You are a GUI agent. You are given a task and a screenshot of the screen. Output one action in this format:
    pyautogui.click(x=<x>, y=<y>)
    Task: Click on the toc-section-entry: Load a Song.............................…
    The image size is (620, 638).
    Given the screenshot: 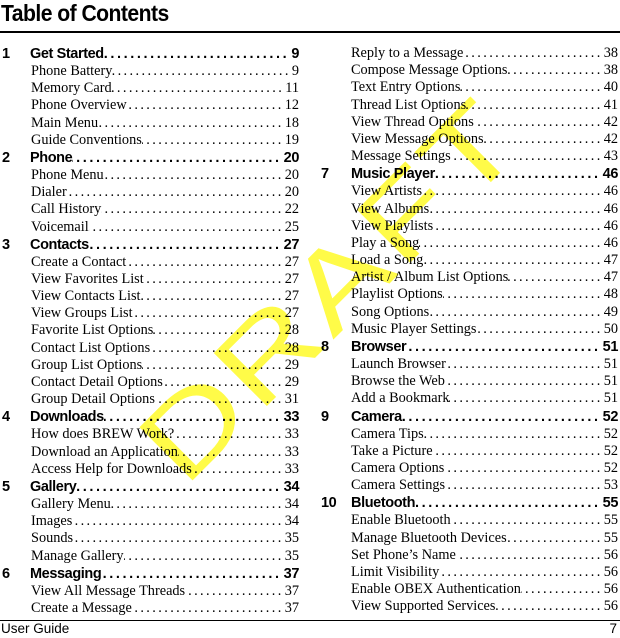 What is the action you would take?
    pyautogui.click(x=464, y=260)
    